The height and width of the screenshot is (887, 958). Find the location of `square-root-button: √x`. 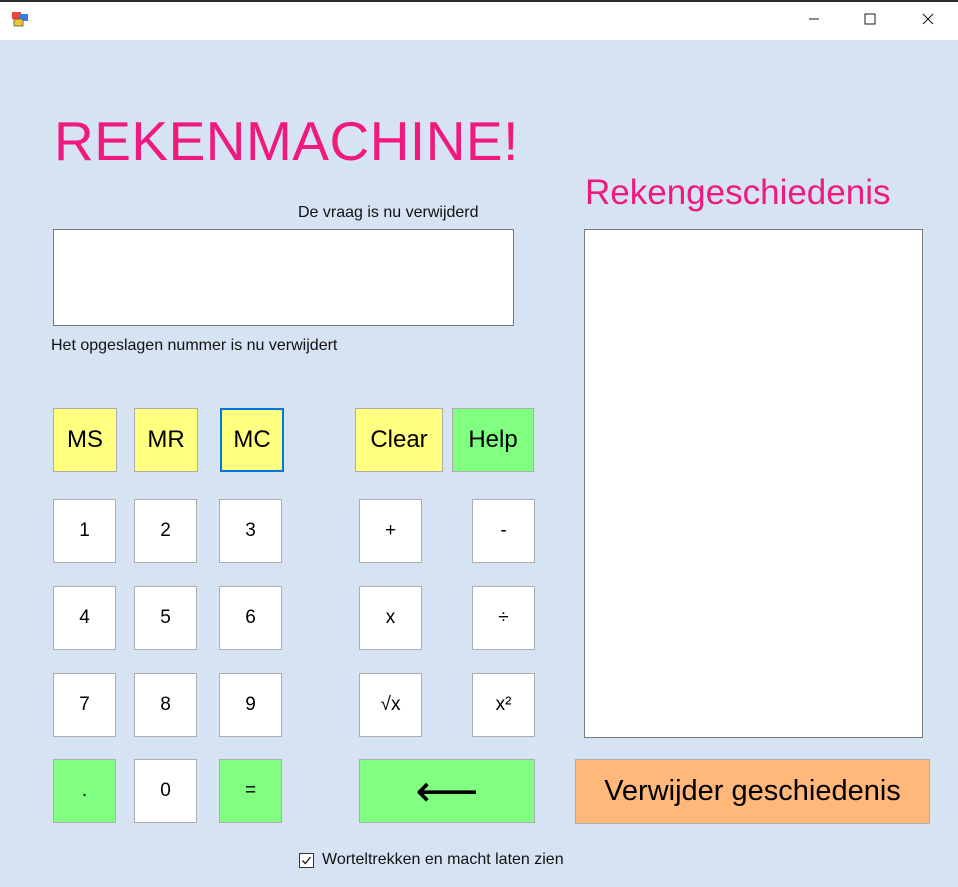

square-root-button: √x is located at coordinates (390, 705).